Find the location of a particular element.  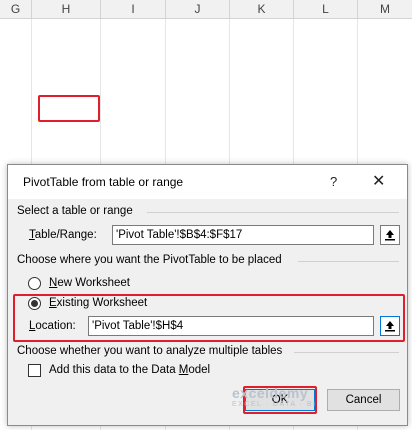

column-header-i: I is located at coordinates (133, 9).